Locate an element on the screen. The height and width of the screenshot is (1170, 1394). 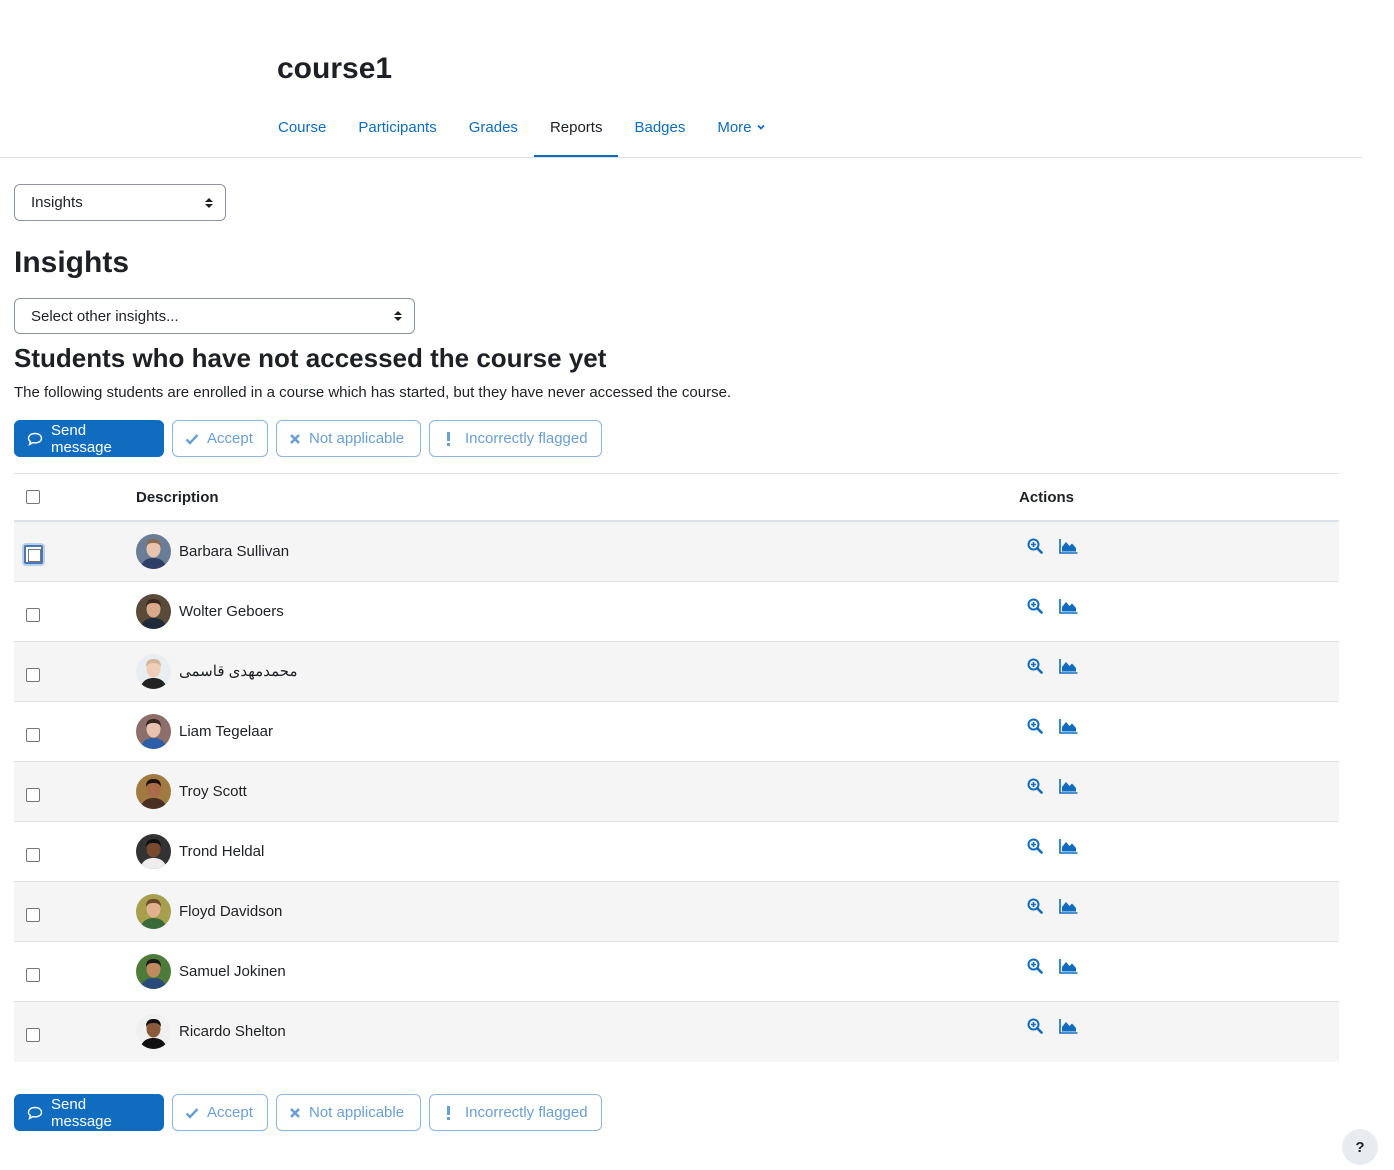
tab-grades: Grades is located at coordinates (493, 132).